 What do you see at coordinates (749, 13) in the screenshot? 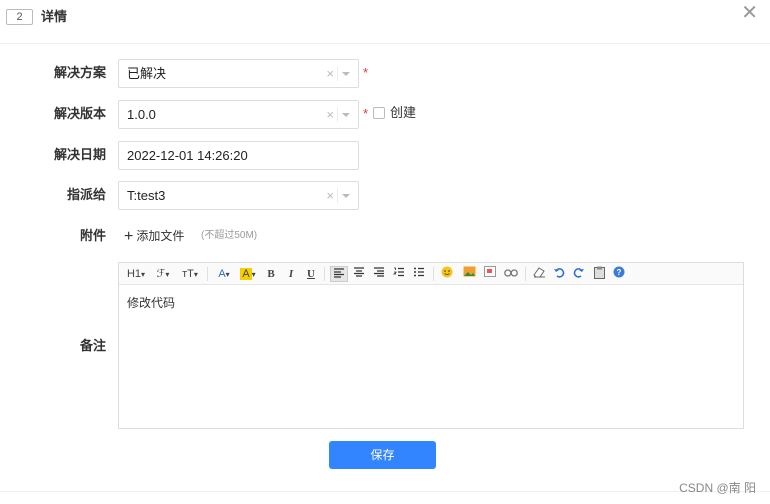
I see `close-icon: ✕` at bounding box center [749, 13].